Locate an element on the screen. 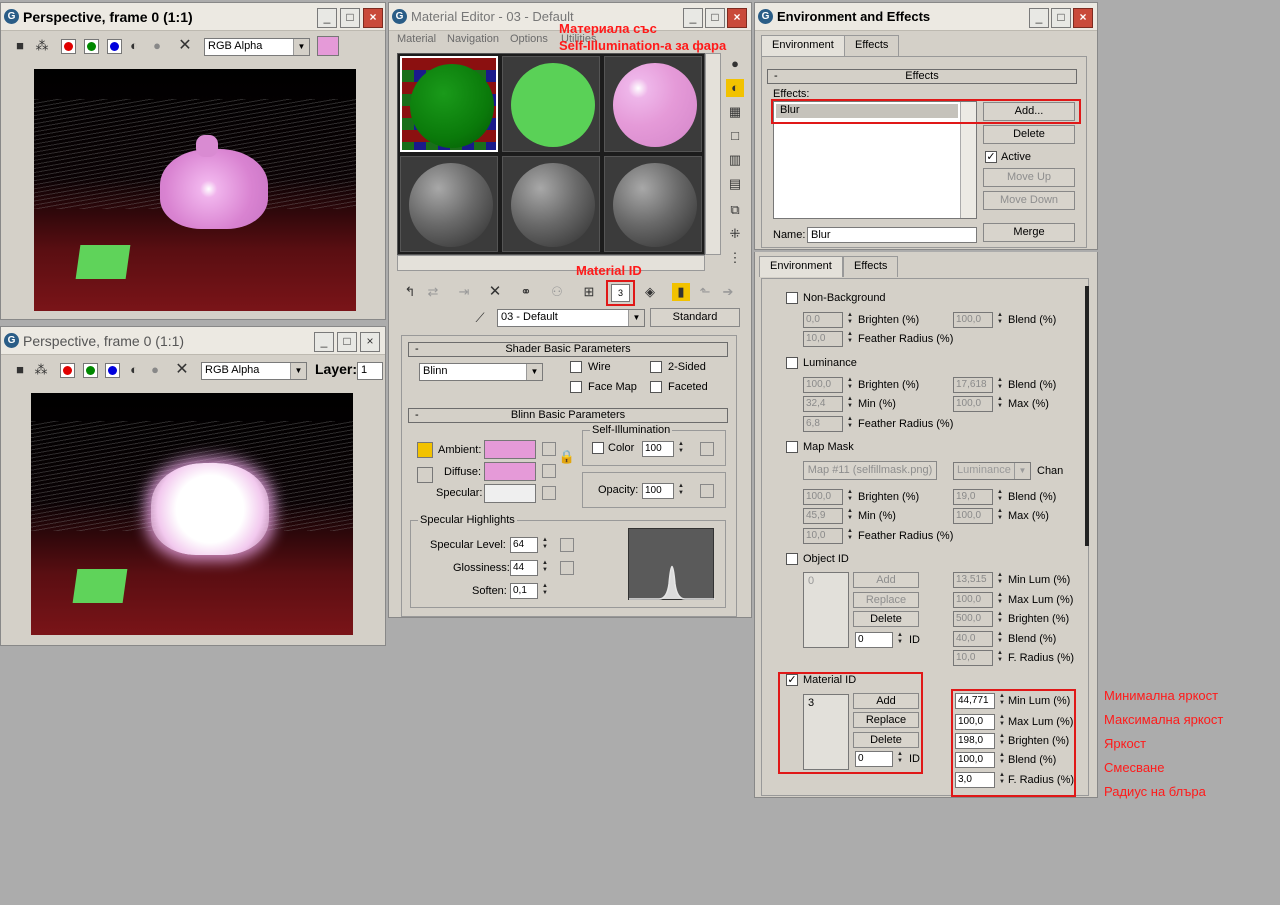  specular-level-value: 64 is located at coordinates (524, 545).